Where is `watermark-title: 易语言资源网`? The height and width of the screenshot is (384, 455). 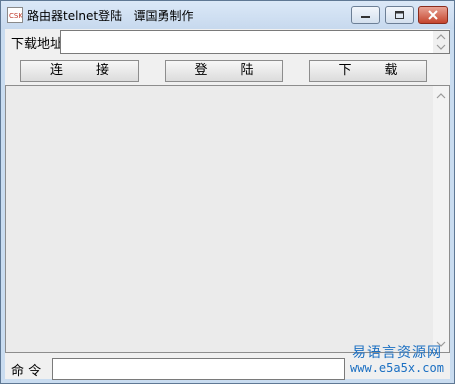
watermark-title: 易语言资源网 is located at coordinates (397, 353).